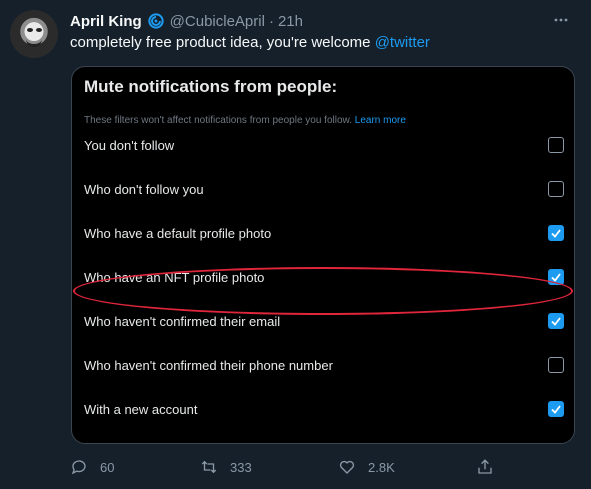 This screenshot has width=591, height=489. I want to click on mute-option-label: Who haven't confirmed their phone number, so click(208, 365).